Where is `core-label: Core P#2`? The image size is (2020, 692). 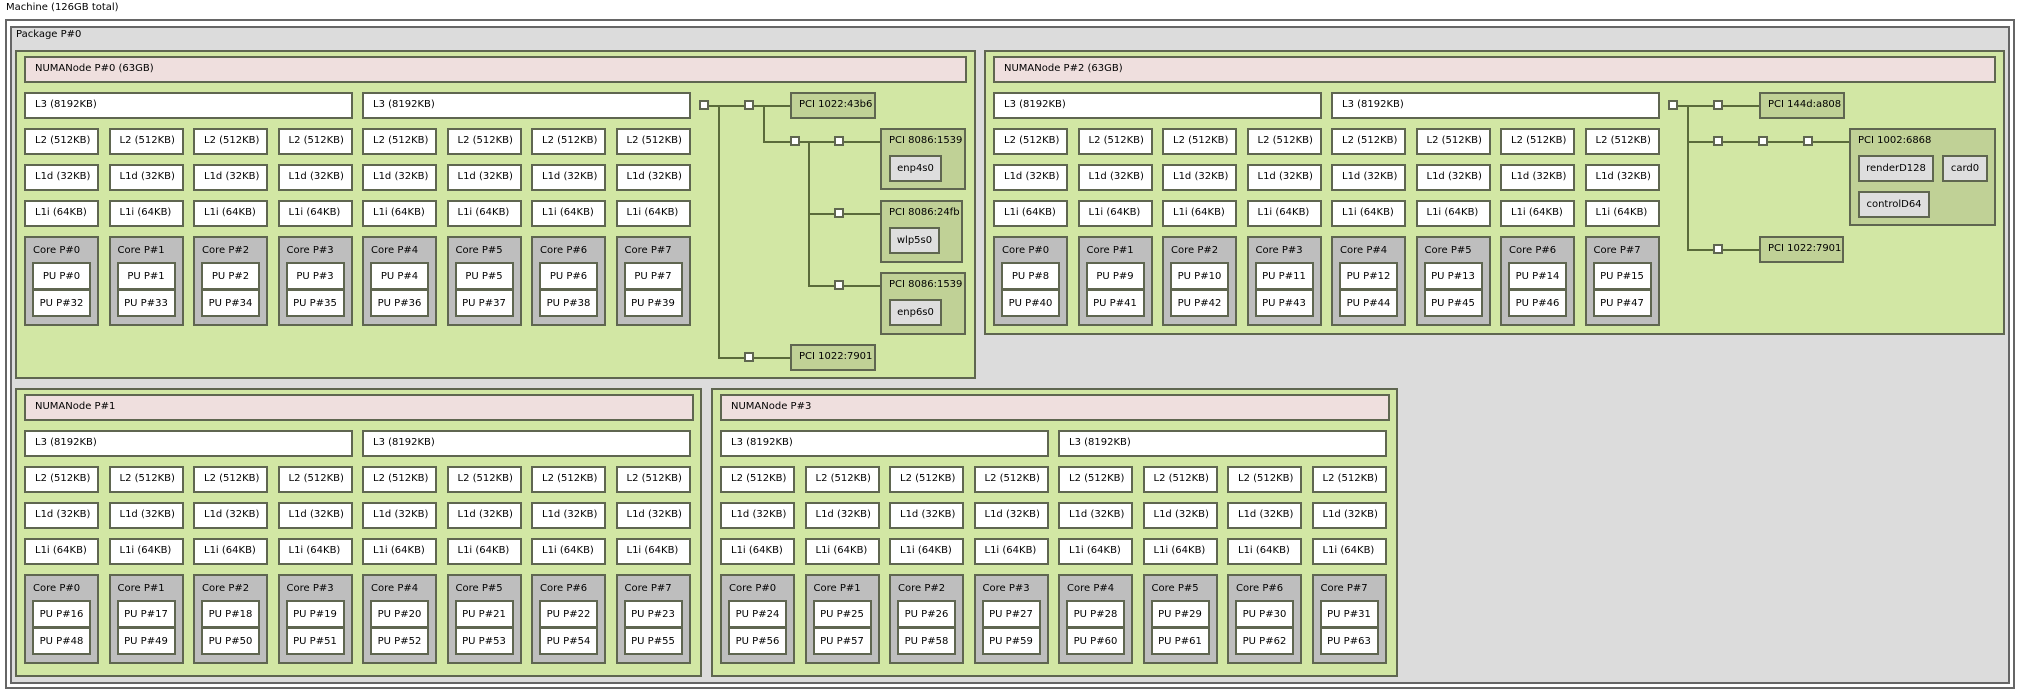 core-label: Core P#2 is located at coordinates (226, 250).